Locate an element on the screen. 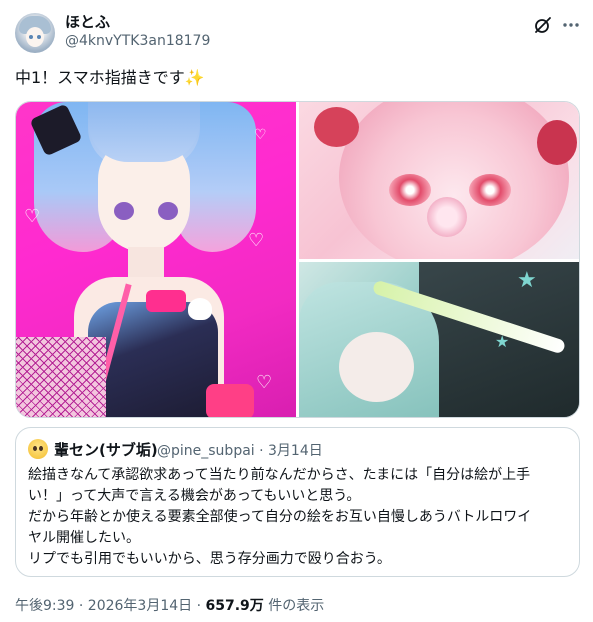  quoted-line: い！」って大声で言える機会があってもいいと思う。 is located at coordinates (194, 496).